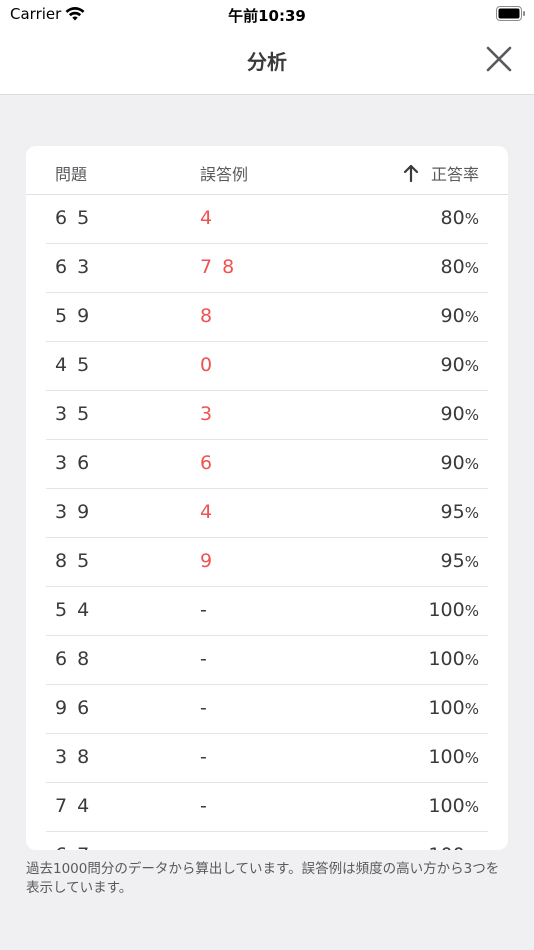 The height and width of the screenshot is (950, 534). Describe the element at coordinates (73, 708) in the screenshot. I see `question-cell: 9 6` at that location.